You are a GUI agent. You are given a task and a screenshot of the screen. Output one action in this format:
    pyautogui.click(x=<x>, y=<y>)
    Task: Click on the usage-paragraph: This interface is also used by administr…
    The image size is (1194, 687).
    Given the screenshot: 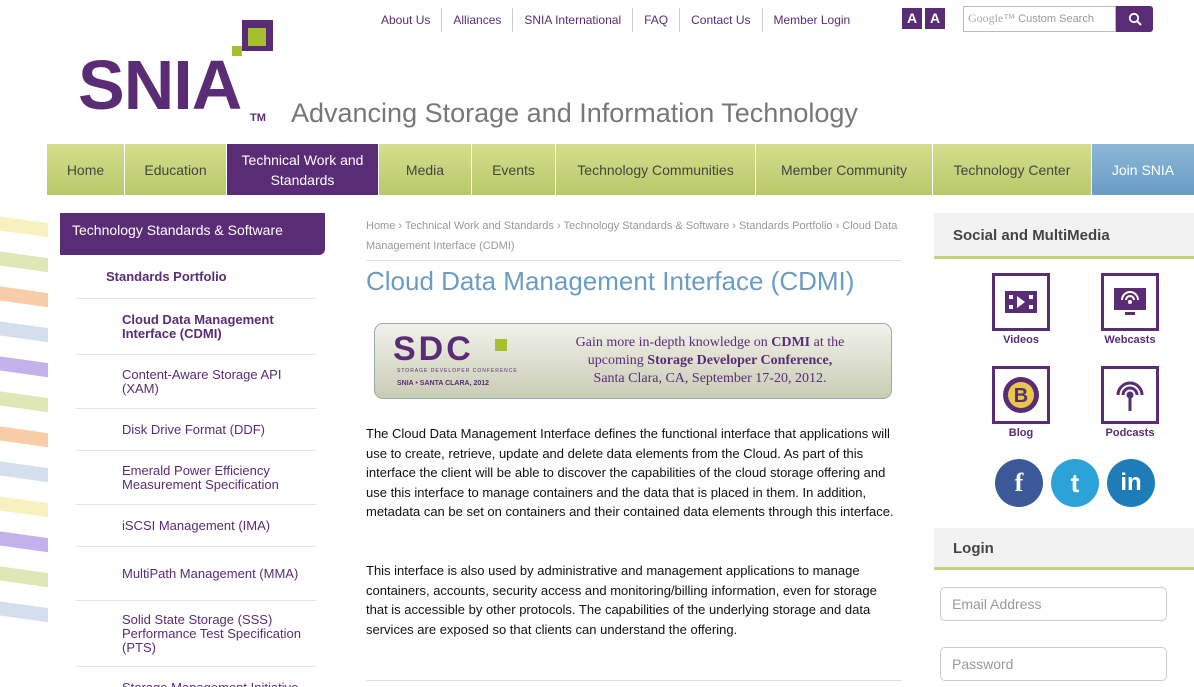 What is the action you would take?
    pyautogui.click(x=621, y=600)
    